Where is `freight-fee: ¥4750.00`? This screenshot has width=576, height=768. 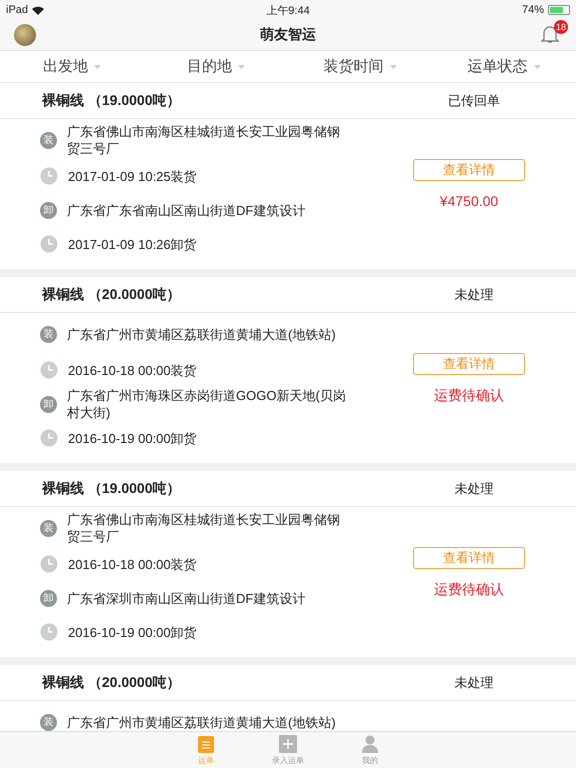 freight-fee: ¥4750.00 is located at coordinates (469, 201).